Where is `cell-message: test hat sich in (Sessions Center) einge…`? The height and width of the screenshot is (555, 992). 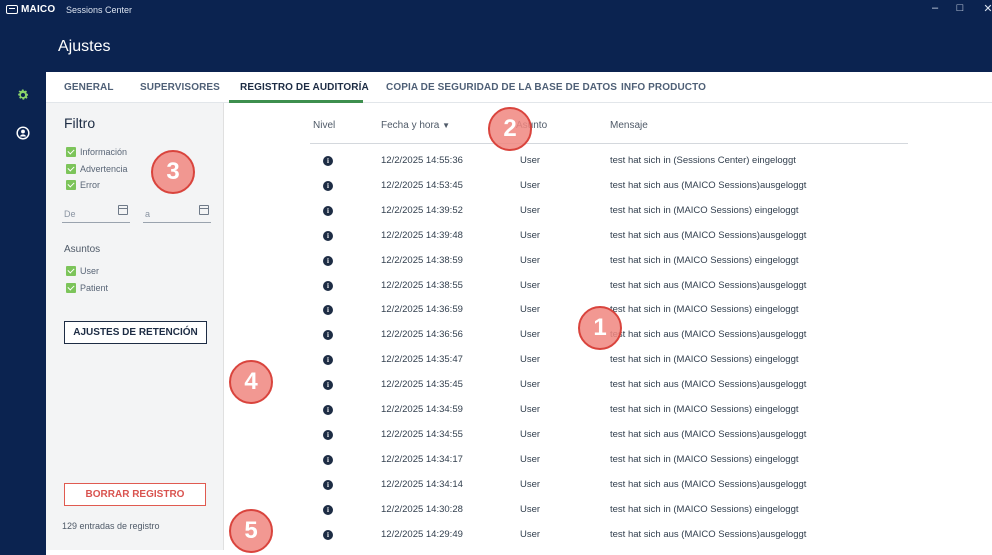
cell-message: test hat sich in (Sessions Center) einge… is located at coordinates (703, 160).